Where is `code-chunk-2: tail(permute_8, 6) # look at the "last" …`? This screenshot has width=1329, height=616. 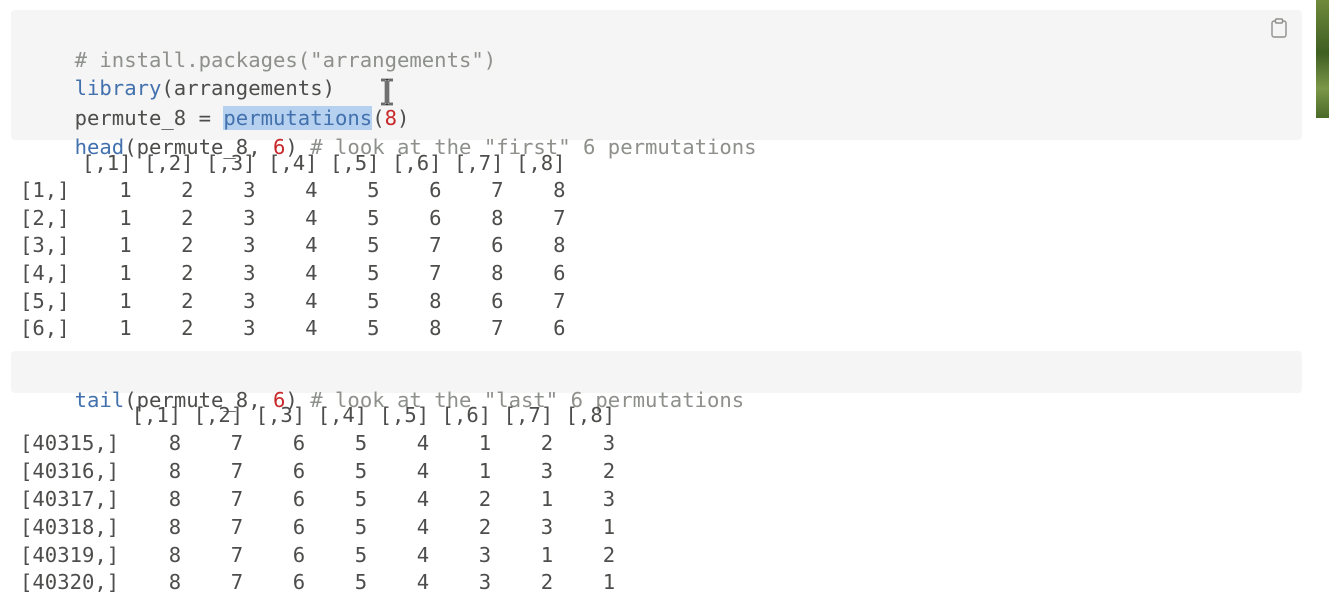
code-chunk-2: tail(permute_8, 6) # look at the "last" … is located at coordinates (656, 381).